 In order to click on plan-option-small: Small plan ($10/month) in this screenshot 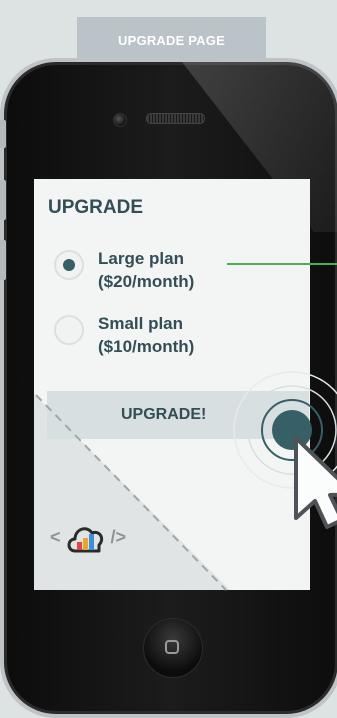, I will do `click(124, 335)`.